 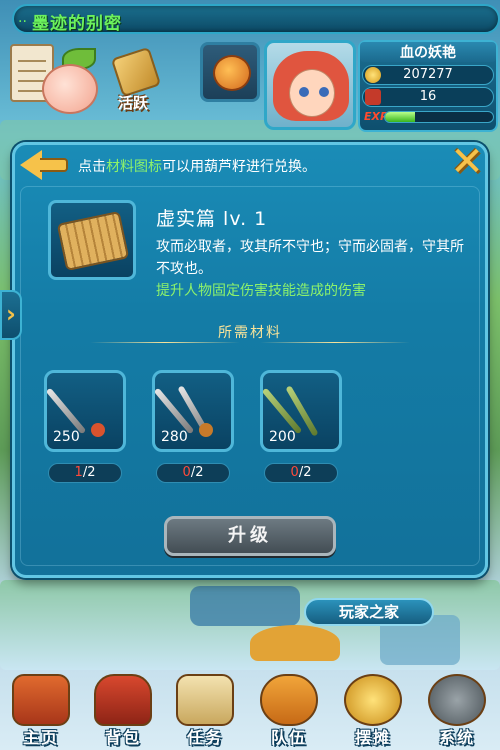 What do you see at coordinates (174, 437) in the screenshot?
I see `material-count: 280` at bounding box center [174, 437].